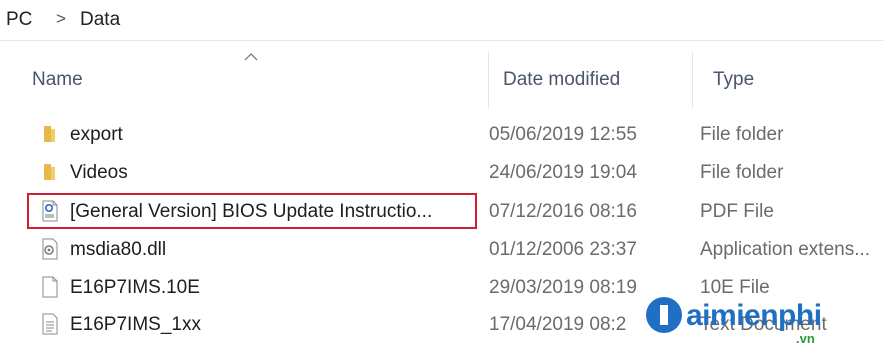 This screenshot has height=346, width=883. Describe the element at coordinates (99, 172) in the screenshot. I see `file-name: Videos` at that location.